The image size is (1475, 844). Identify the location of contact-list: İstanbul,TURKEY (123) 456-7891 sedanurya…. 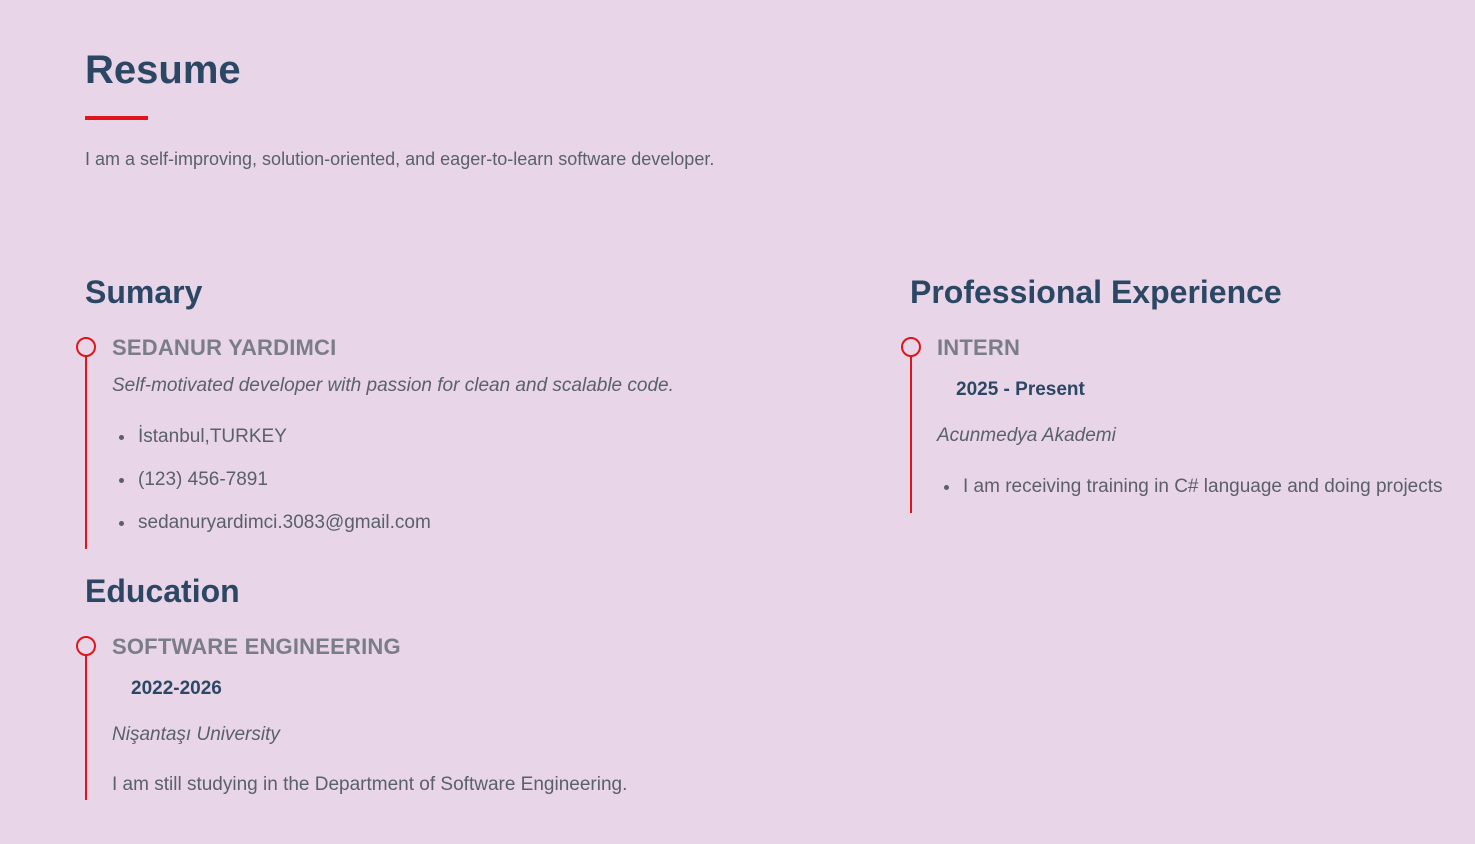
(272, 489).